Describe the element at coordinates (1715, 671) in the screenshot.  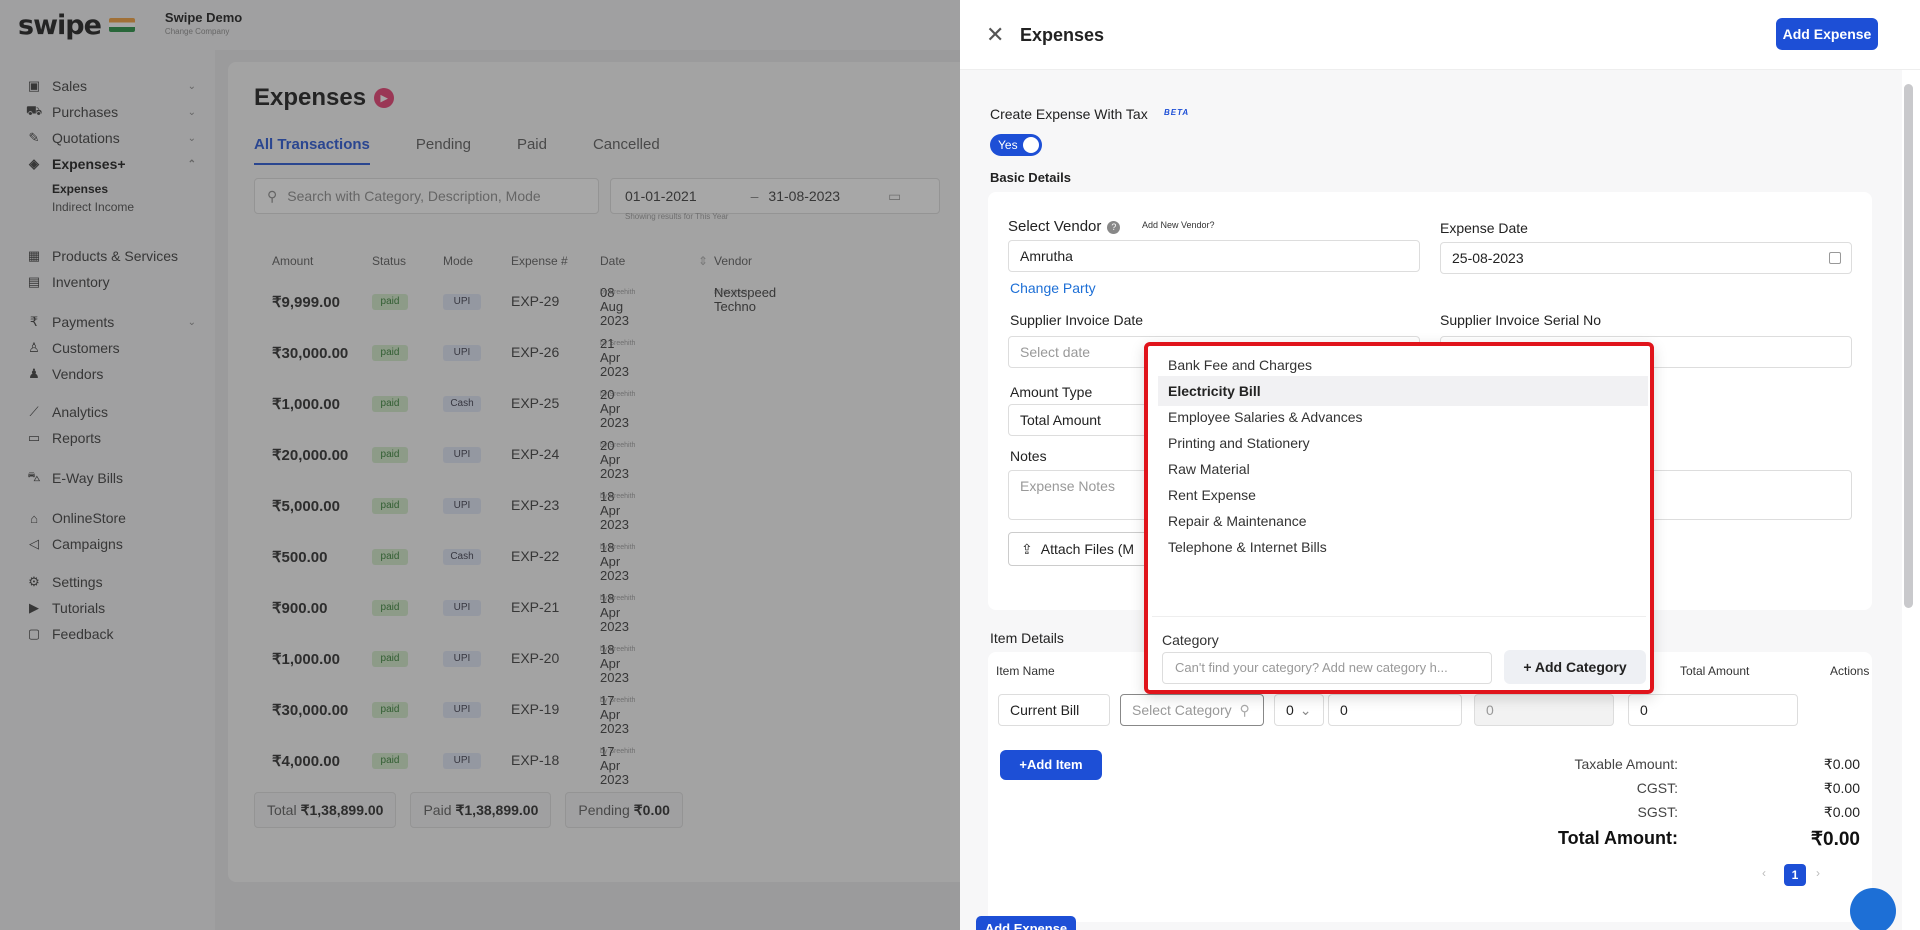
I see `col-total-amount: Total Amount` at that location.